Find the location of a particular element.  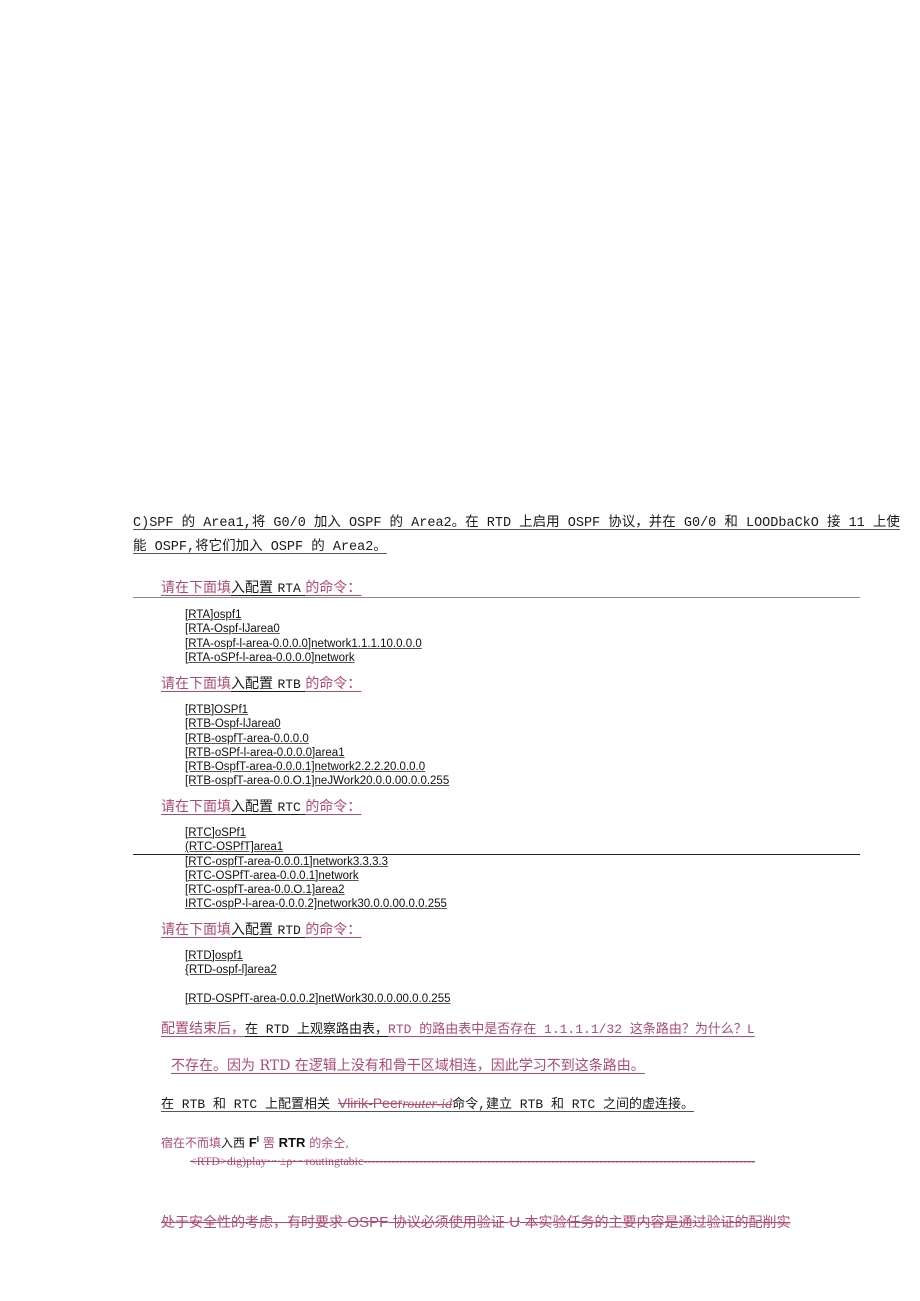

intro-line-2: 能 OSPF,将它们加入 OSPF 的 Area2。 is located at coordinates (260, 547).